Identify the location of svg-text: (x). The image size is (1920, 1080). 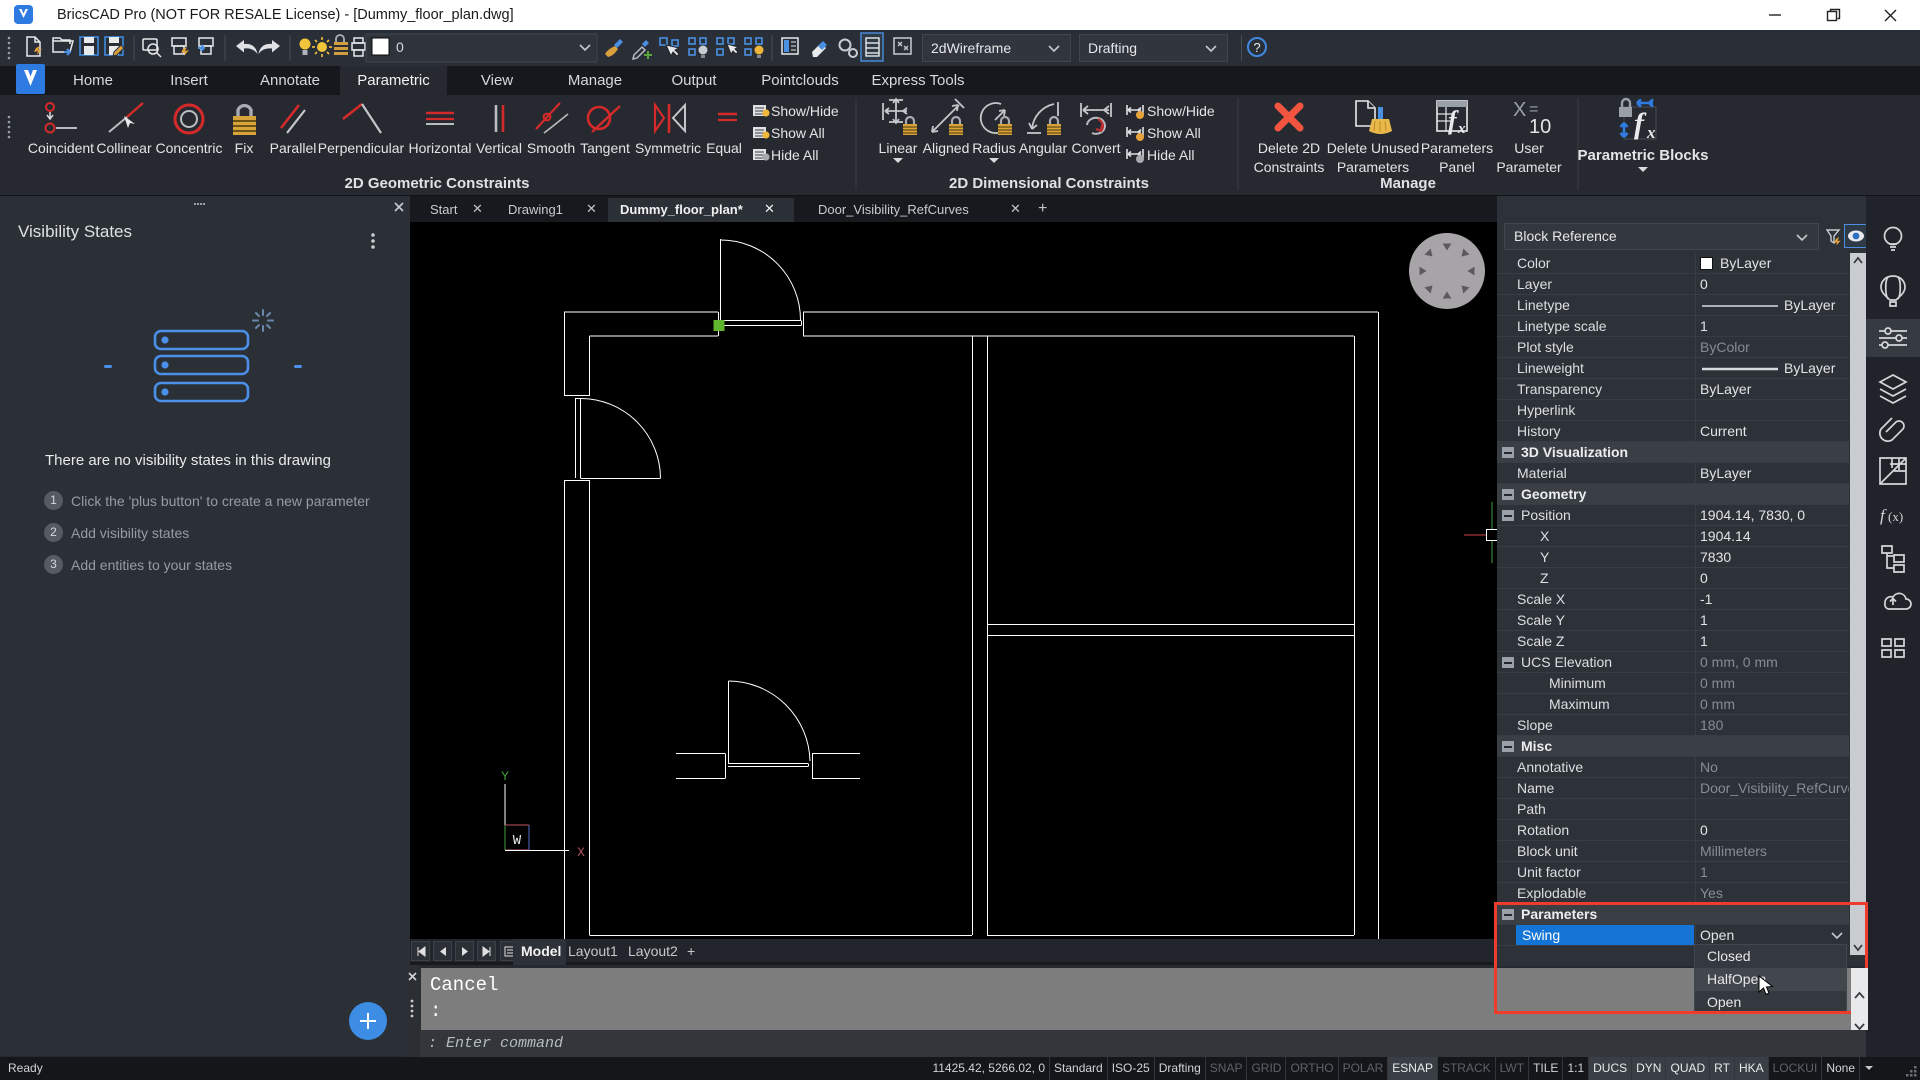
(1895, 516).